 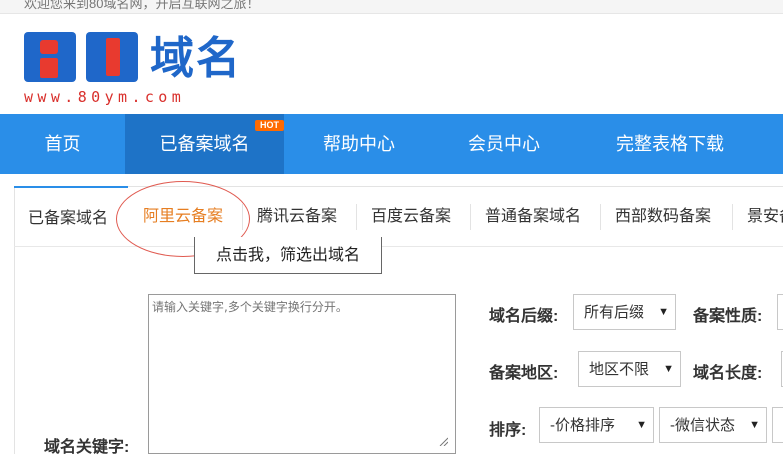 I want to click on tab-baidu: 百度云备案, so click(x=411, y=216).